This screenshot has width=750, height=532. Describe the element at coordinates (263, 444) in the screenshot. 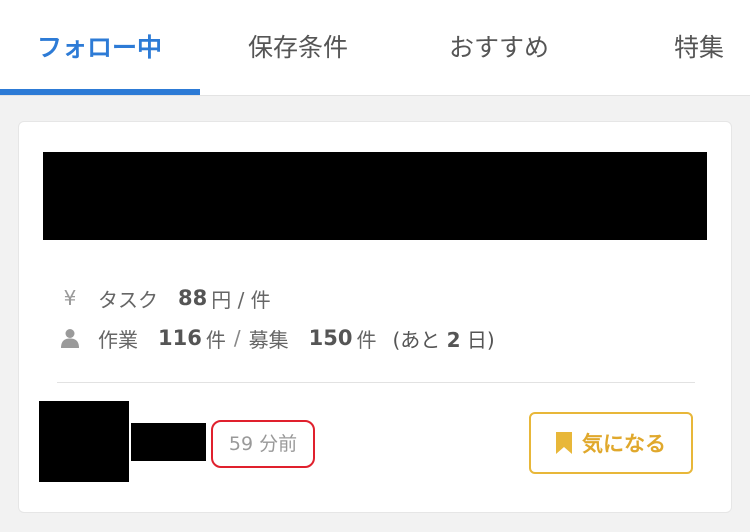

I see `posted-time: 59 分前` at that location.